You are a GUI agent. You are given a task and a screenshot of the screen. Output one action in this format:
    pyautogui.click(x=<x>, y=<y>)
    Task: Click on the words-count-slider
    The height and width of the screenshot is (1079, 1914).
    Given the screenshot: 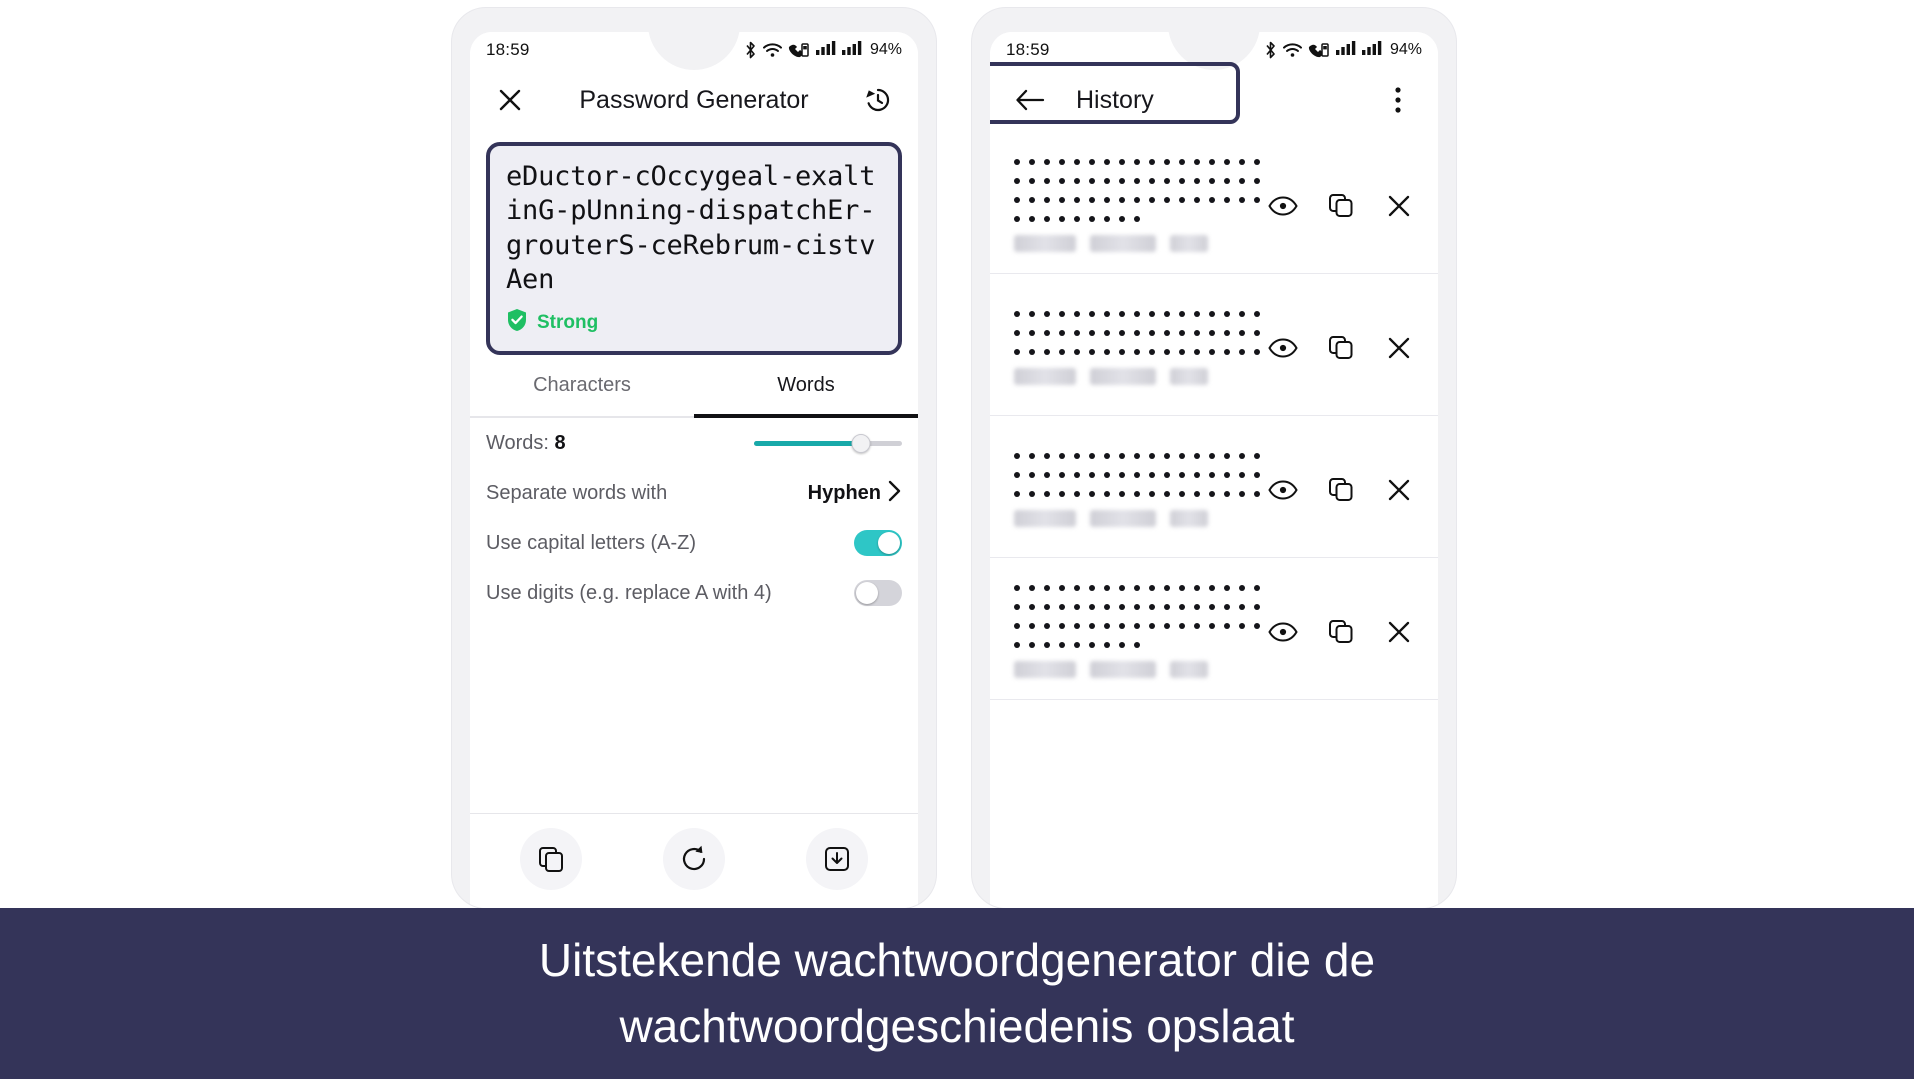 What is the action you would take?
    pyautogui.click(x=828, y=443)
    